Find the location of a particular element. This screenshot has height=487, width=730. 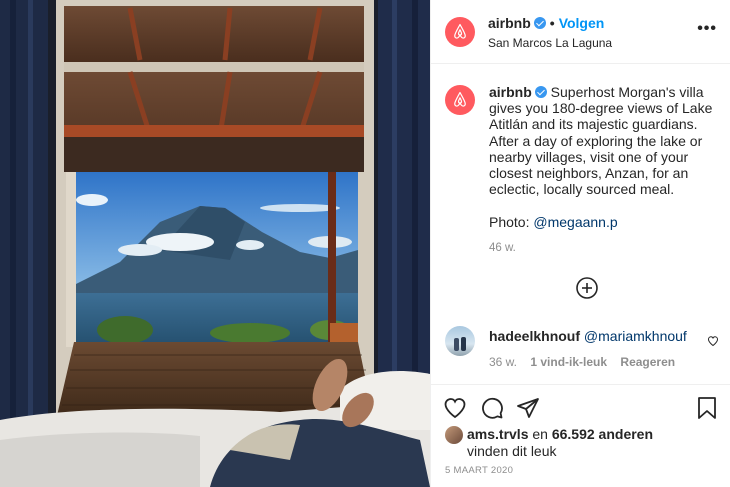

post-location: San Marcos La Laguna is located at coordinates (550, 43).